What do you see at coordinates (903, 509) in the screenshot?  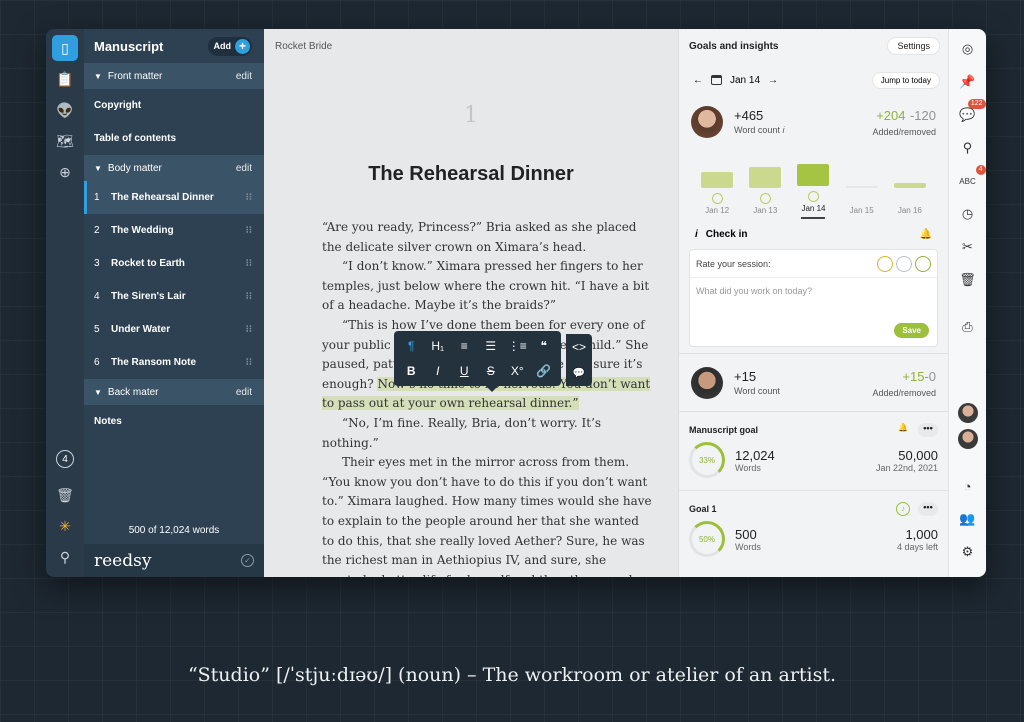 I see `bell-icon: ♪` at bounding box center [903, 509].